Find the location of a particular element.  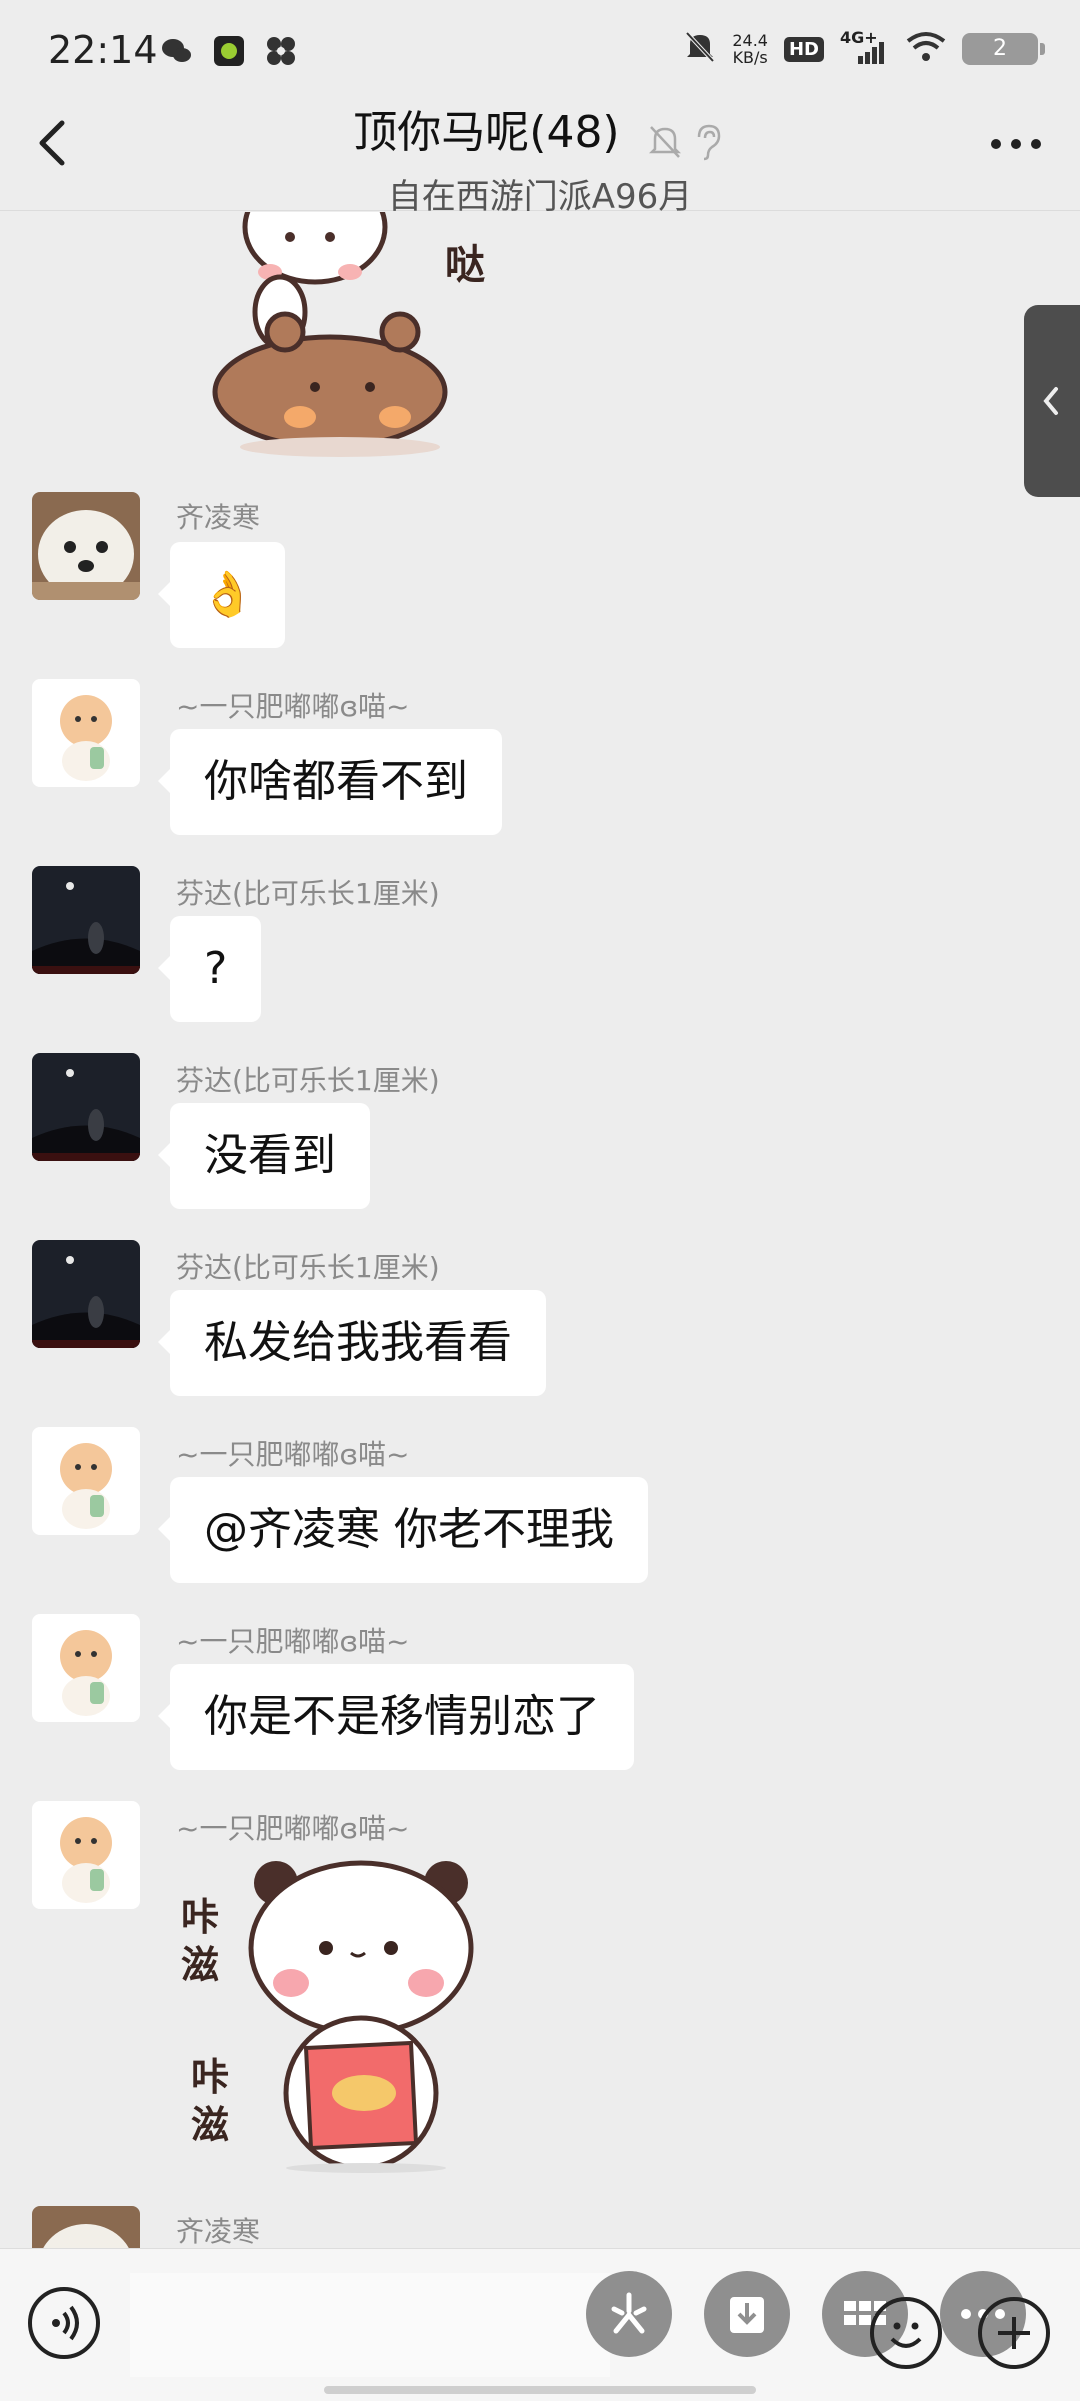

input-bar is located at coordinates (540, 2324).